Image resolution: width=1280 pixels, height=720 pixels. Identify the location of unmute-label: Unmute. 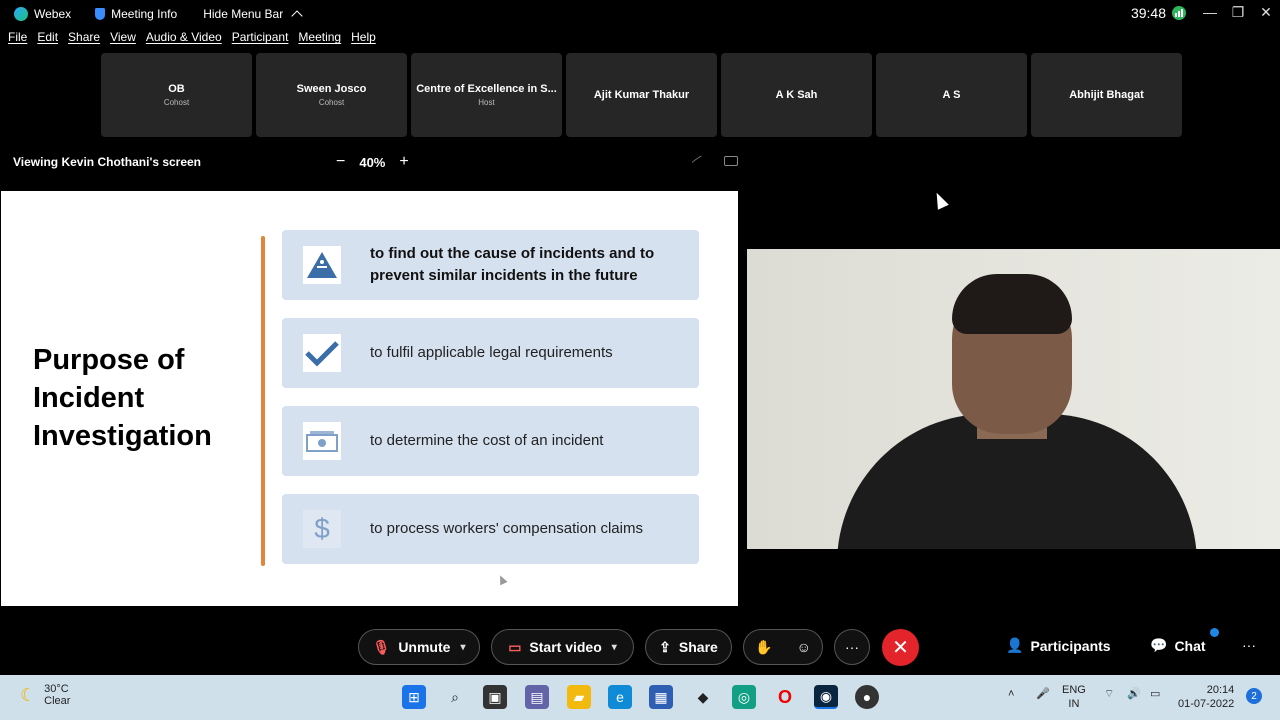
(424, 647).